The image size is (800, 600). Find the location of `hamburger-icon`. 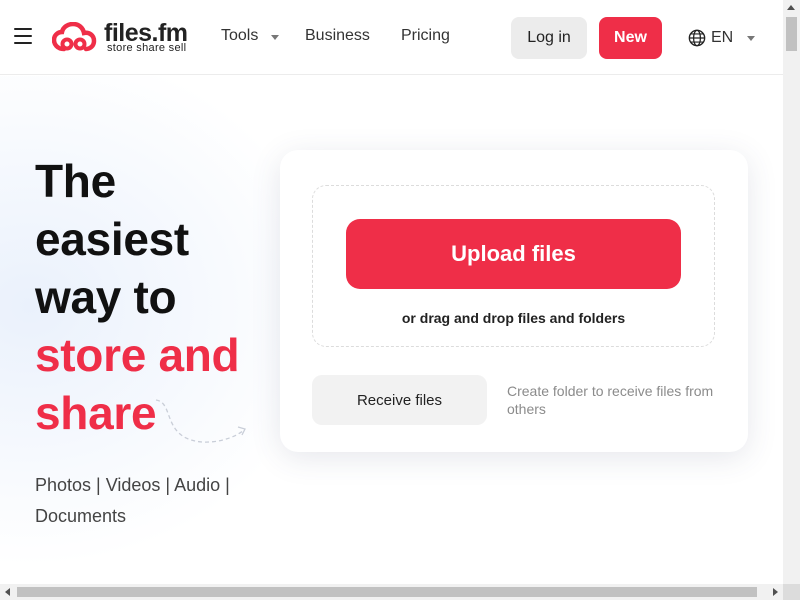

hamburger-icon is located at coordinates (23, 37).